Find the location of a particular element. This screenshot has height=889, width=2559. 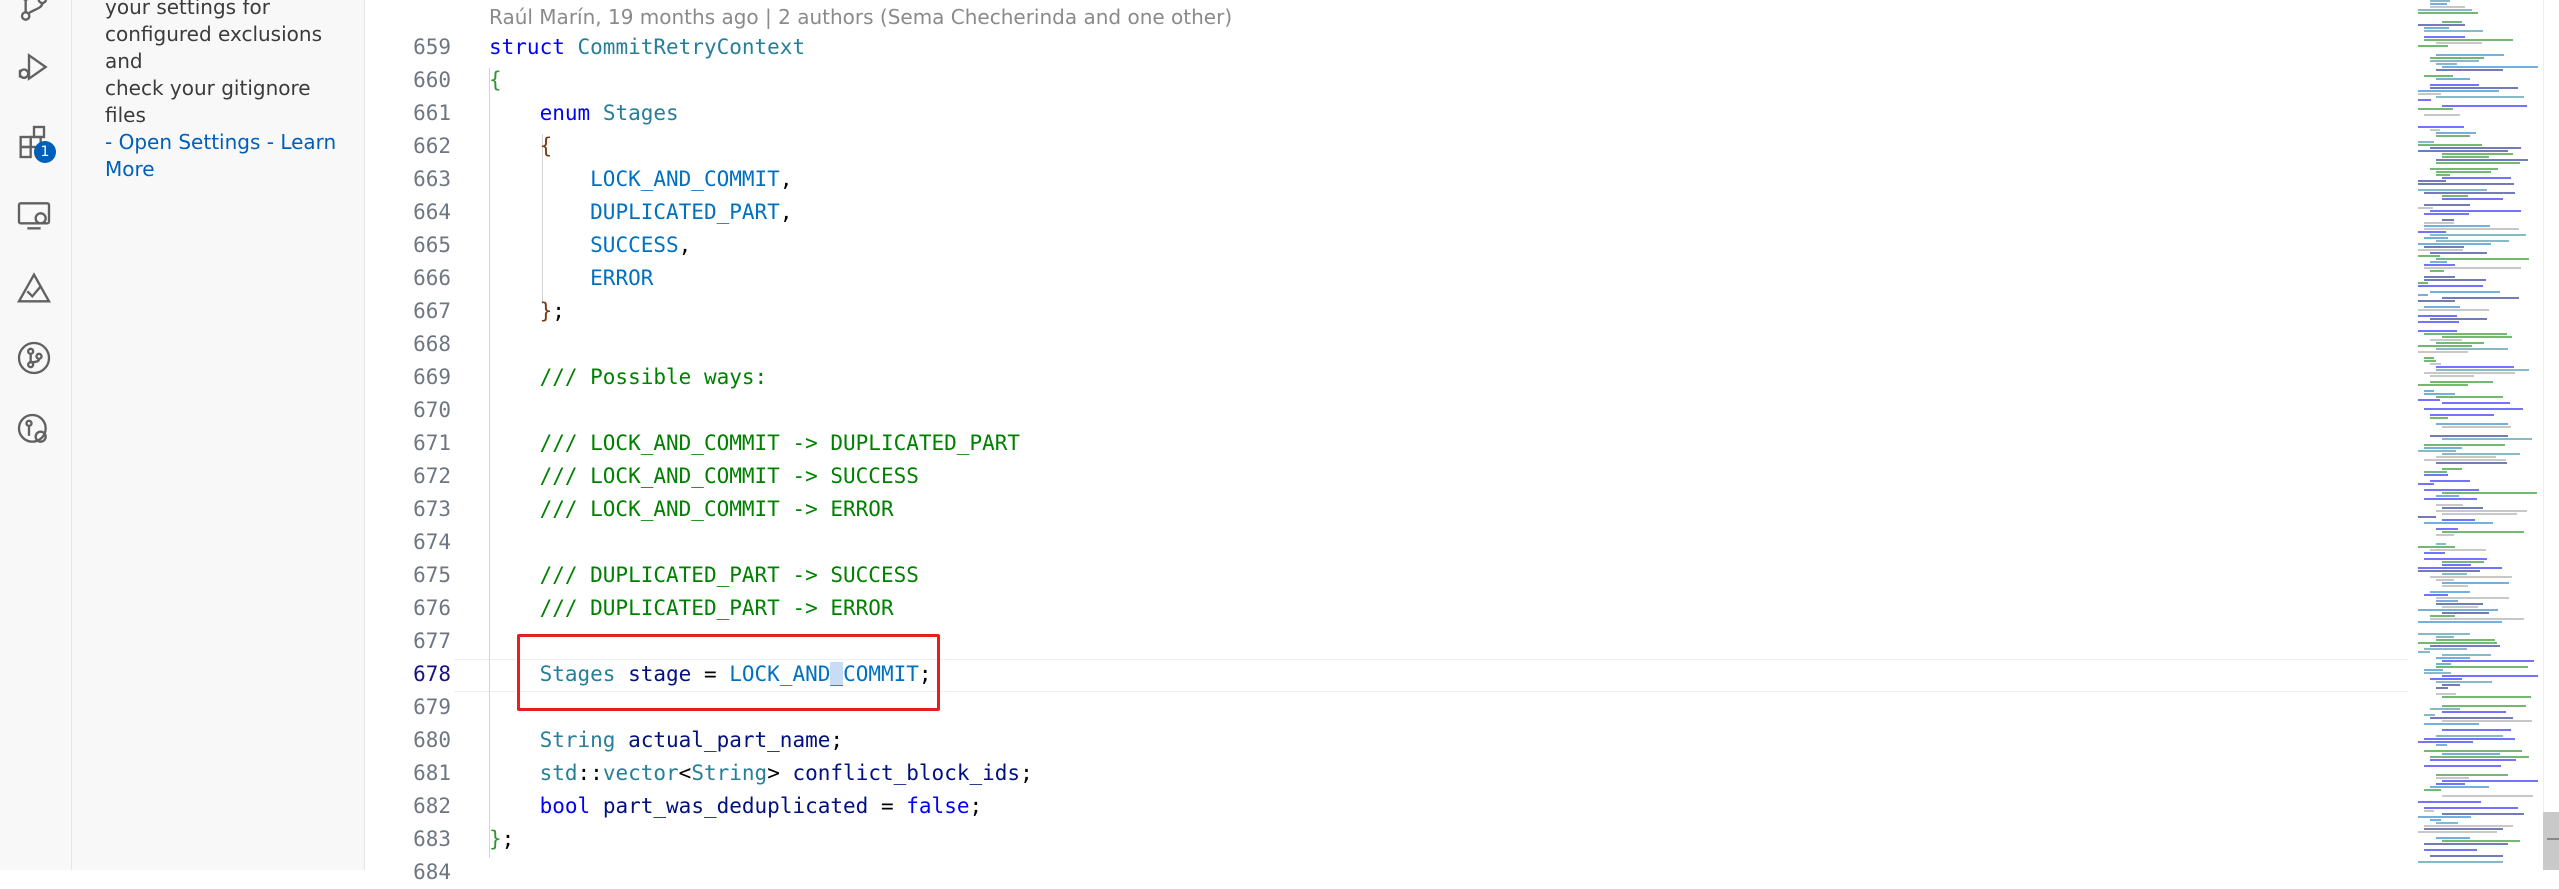

code-text: }; is located at coordinates (527, 311).